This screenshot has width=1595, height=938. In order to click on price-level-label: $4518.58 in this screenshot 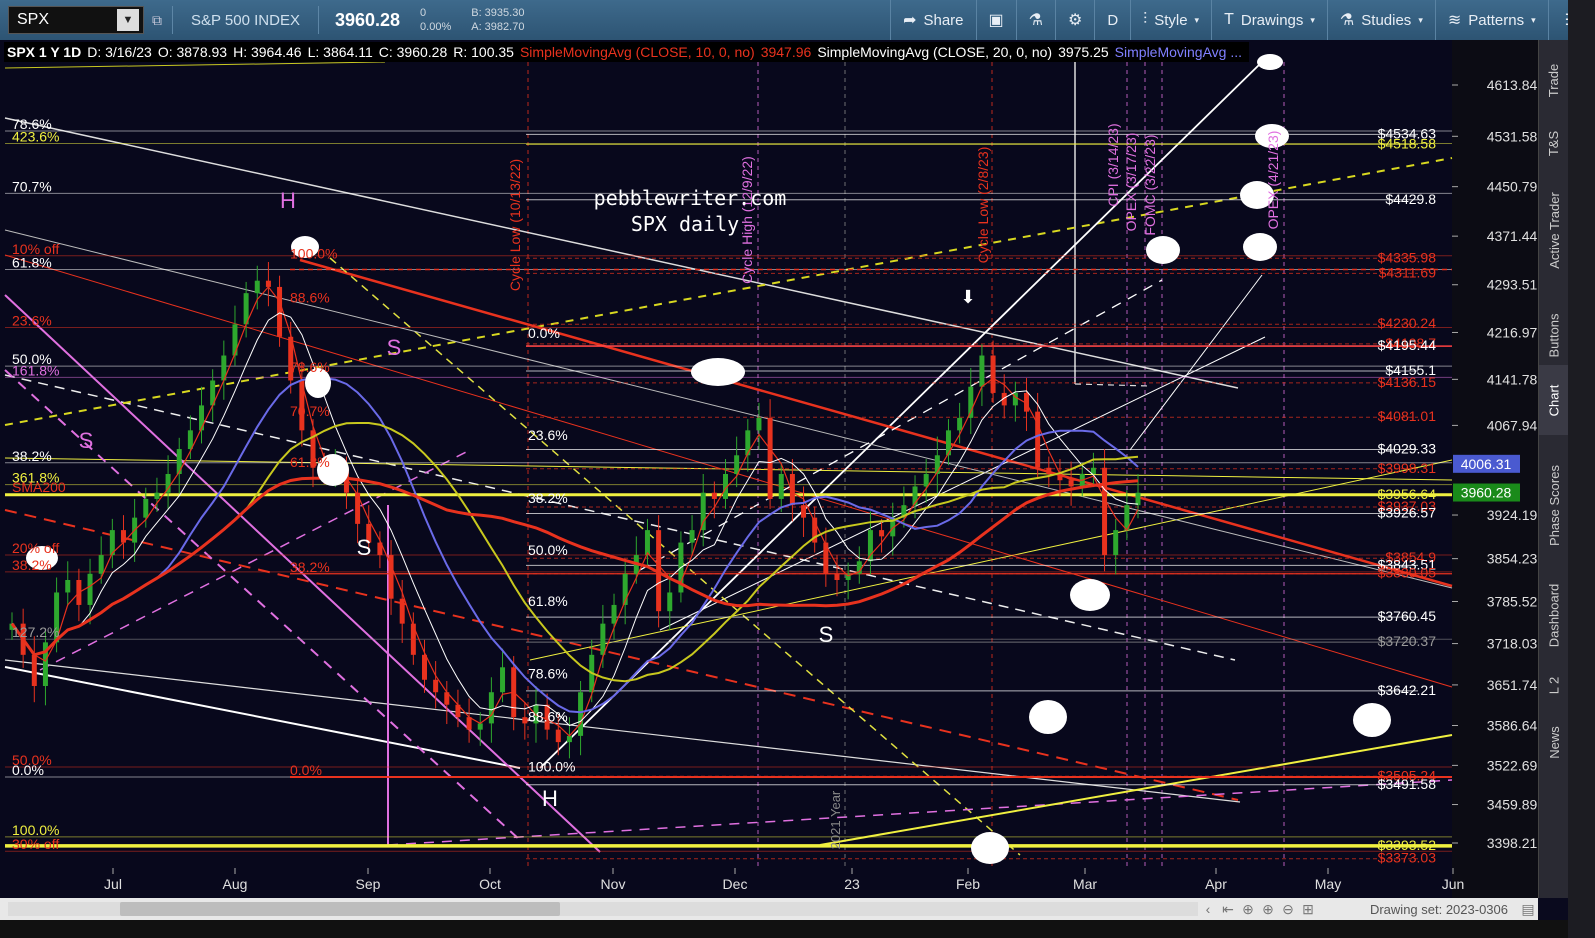, I will do `click(1407, 143)`.